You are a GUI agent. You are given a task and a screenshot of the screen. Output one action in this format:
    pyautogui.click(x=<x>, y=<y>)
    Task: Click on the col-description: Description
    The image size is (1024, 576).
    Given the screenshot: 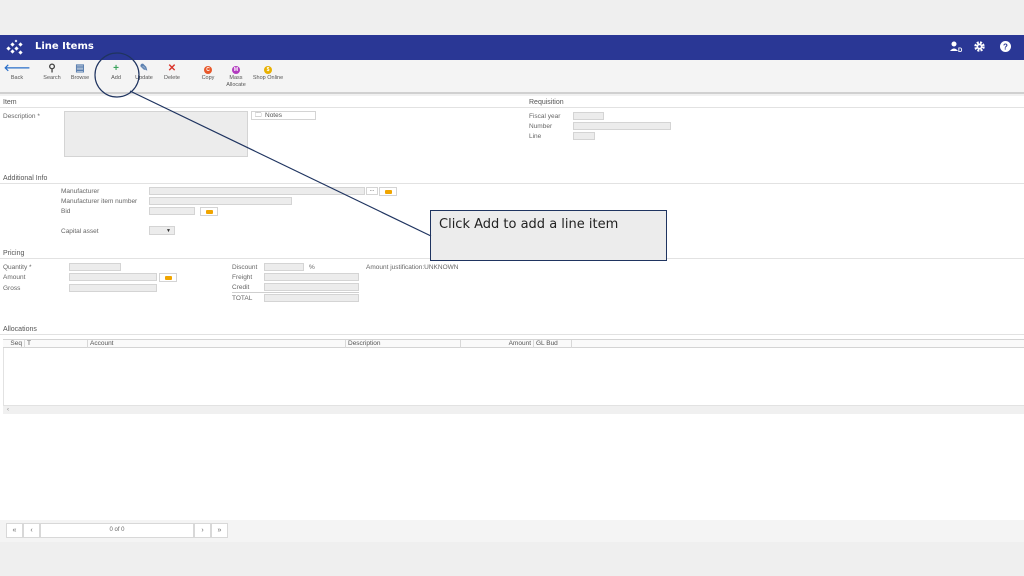 What is the action you would take?
    pyautogui.click(x=403, y=344)
    